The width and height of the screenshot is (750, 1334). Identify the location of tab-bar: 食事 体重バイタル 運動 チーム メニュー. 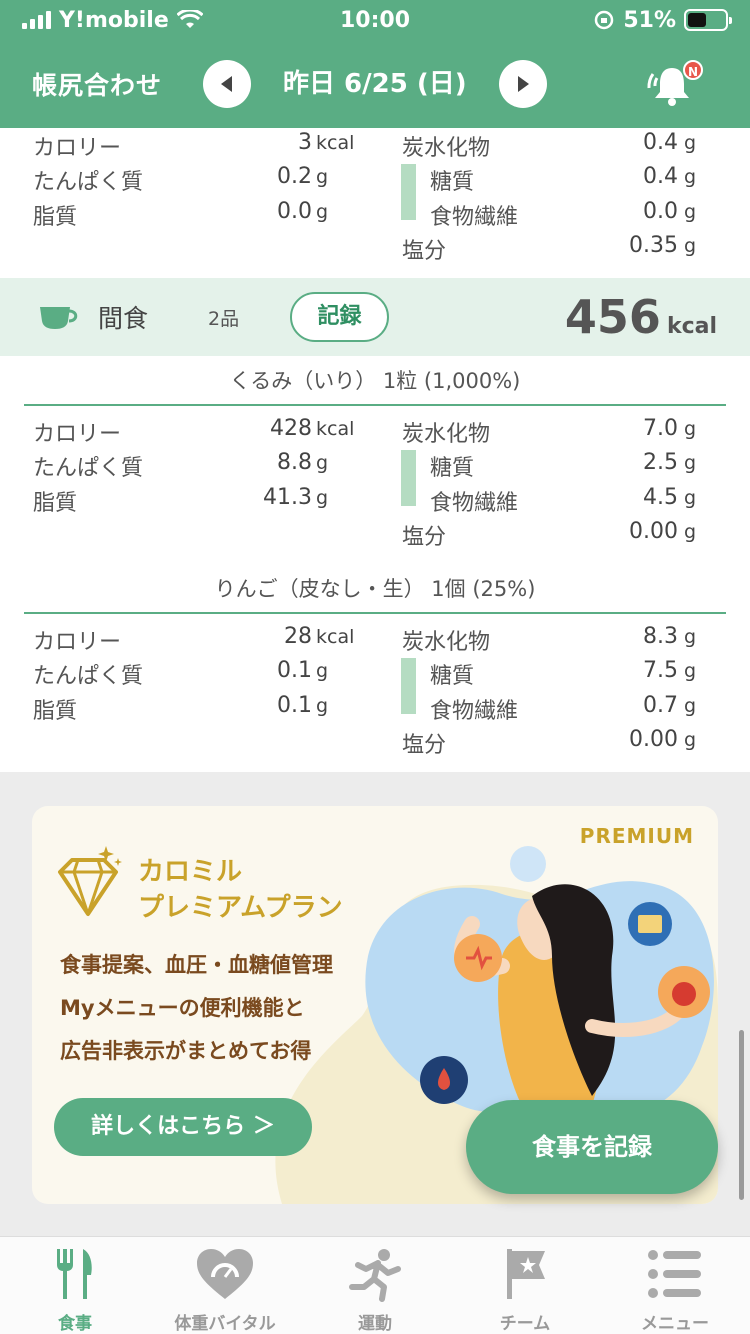
(375, 1285).